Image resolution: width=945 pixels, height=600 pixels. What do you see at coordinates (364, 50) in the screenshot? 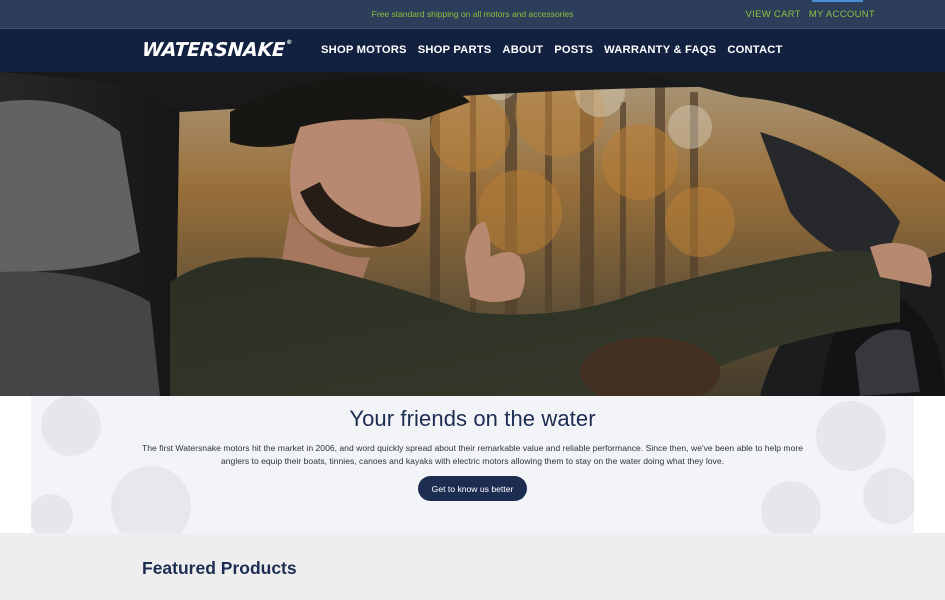
I see `nav-shop-motors: SHOP MOTORS` at bounding box center [364, 50].